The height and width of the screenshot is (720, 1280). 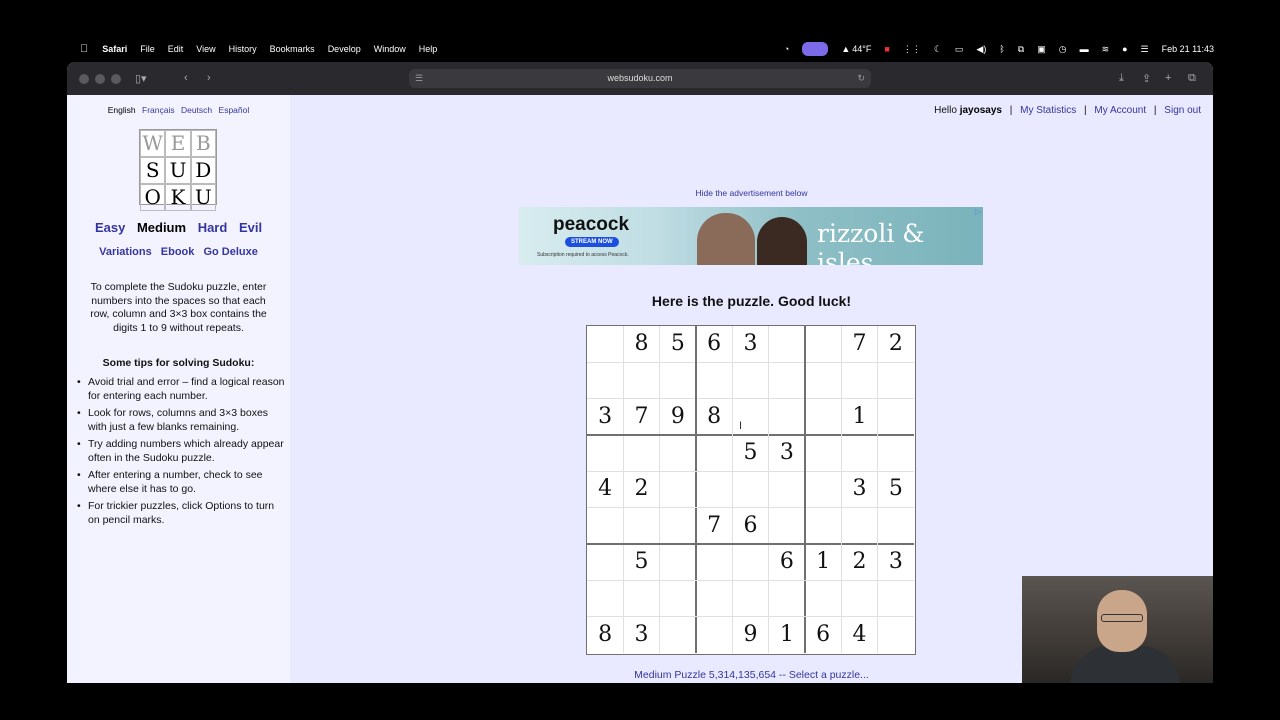 I want to click on grid-icon: ⋮⋮, so click(x=912, y=49).